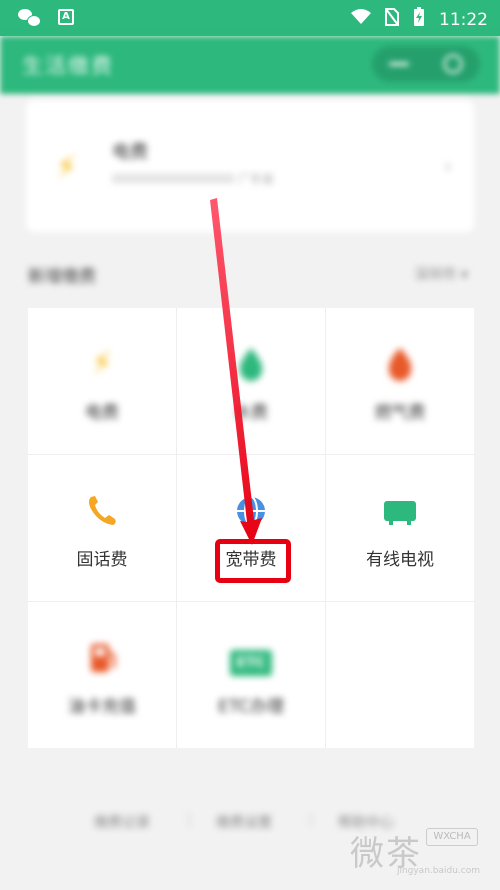 The width and height of the screenshot is (500, 890). What do you see at coordinates (452, 837) in the screenshot?
I see `watermark-badge: WXCHA` at bounding box center [452, 837].